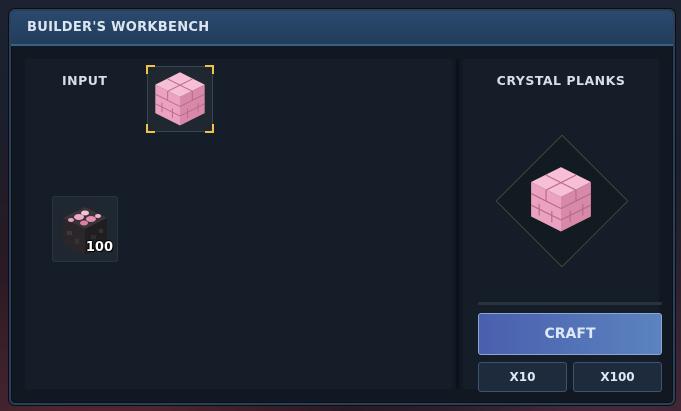 The width and height of the screenshot is (681, 411). What do you see at coordinates (561, 80) in the screenshot?
I see `output-item-title: CRYSTAL PLANKS` at bounding box center [561, 80].